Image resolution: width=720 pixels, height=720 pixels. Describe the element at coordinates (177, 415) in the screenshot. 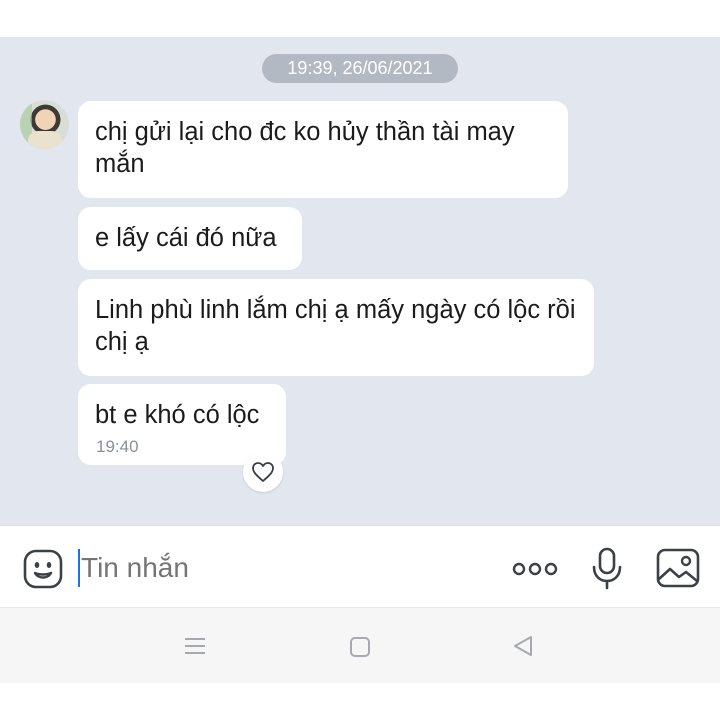

I see `message-text: bt e khó có lộc` at that location.